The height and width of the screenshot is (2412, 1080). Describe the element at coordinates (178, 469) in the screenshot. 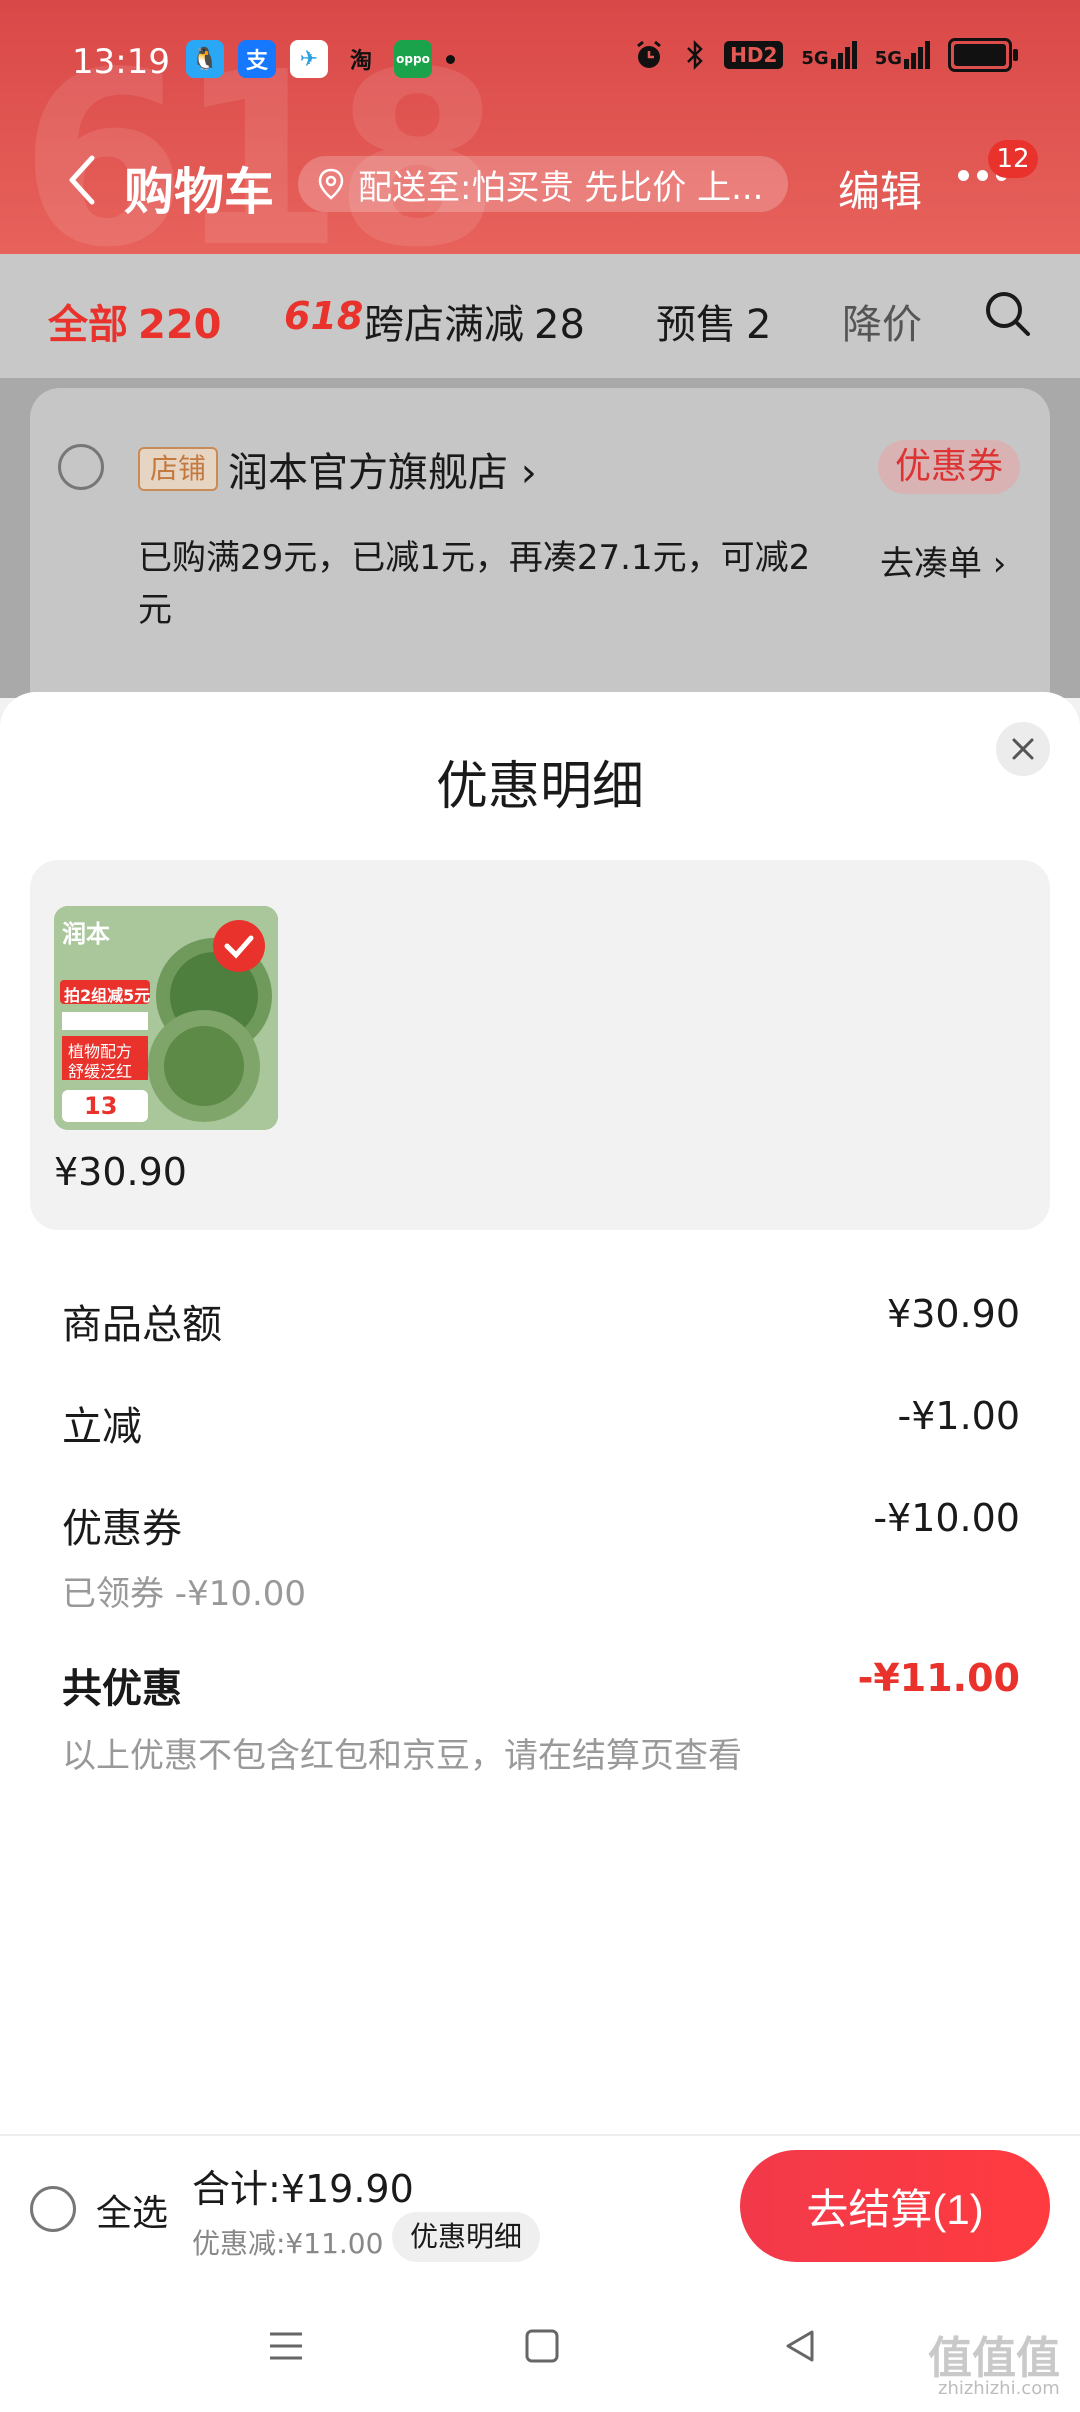

I see `store-tag: 店铺` at that location.